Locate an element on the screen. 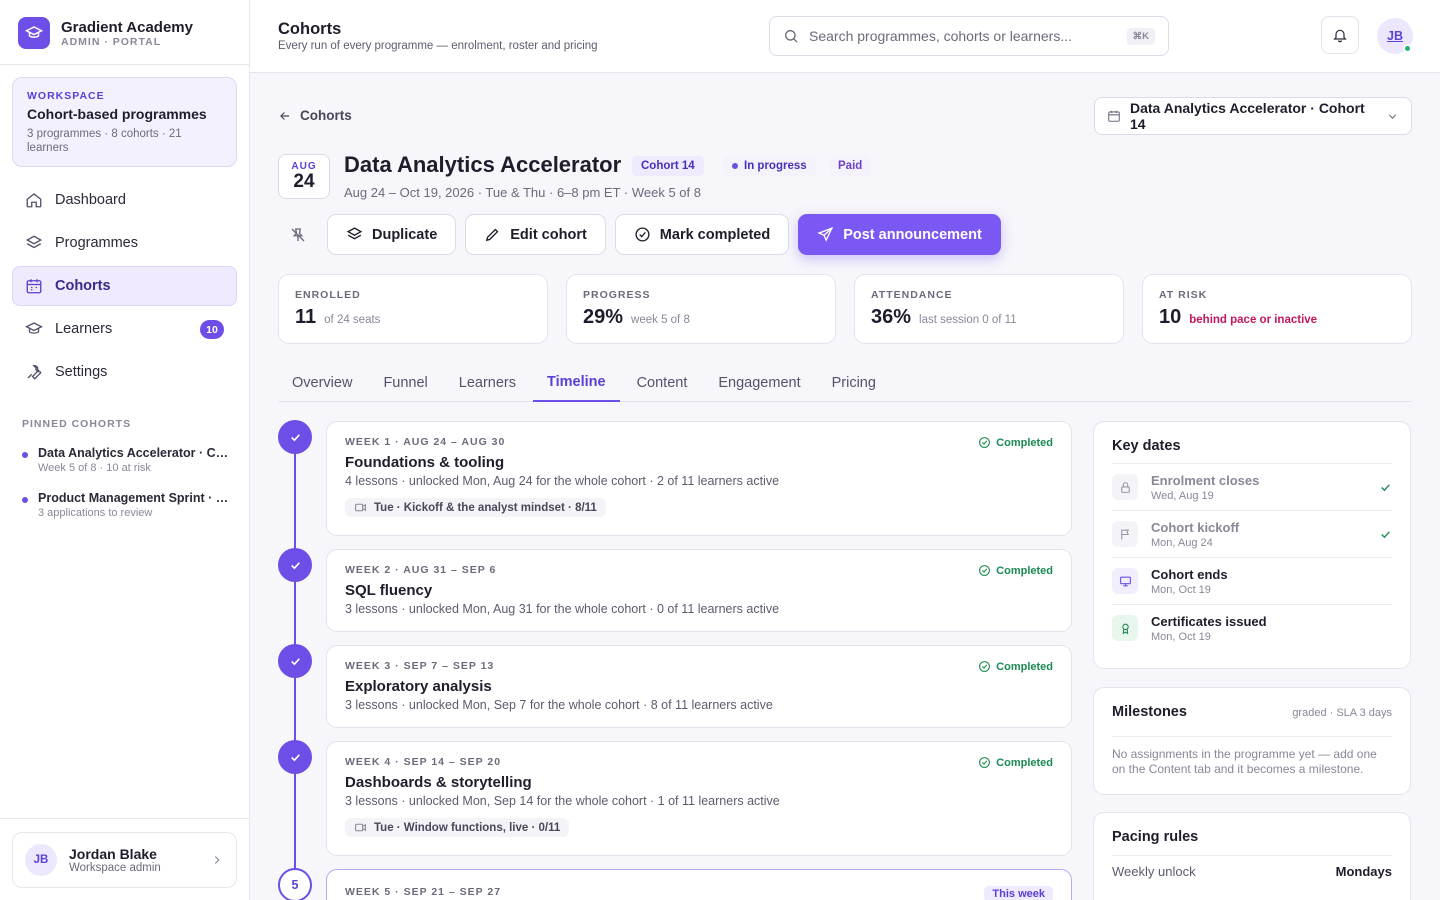  duplicate-button: Duplicate is located at coordinates (392, 234).